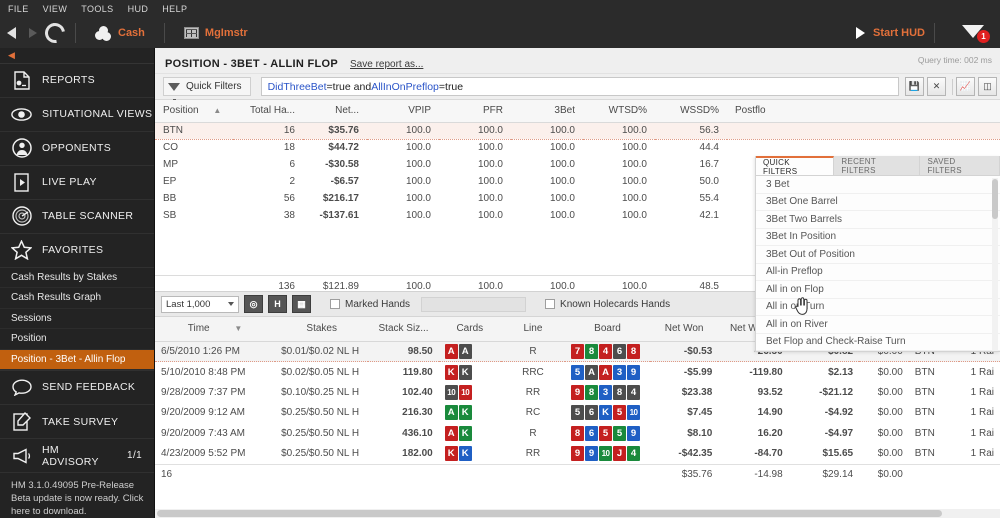  Describe the element at coordinates (200, 304) in the screenshot. I see `hand-range-select: Last 1,000` at that location.